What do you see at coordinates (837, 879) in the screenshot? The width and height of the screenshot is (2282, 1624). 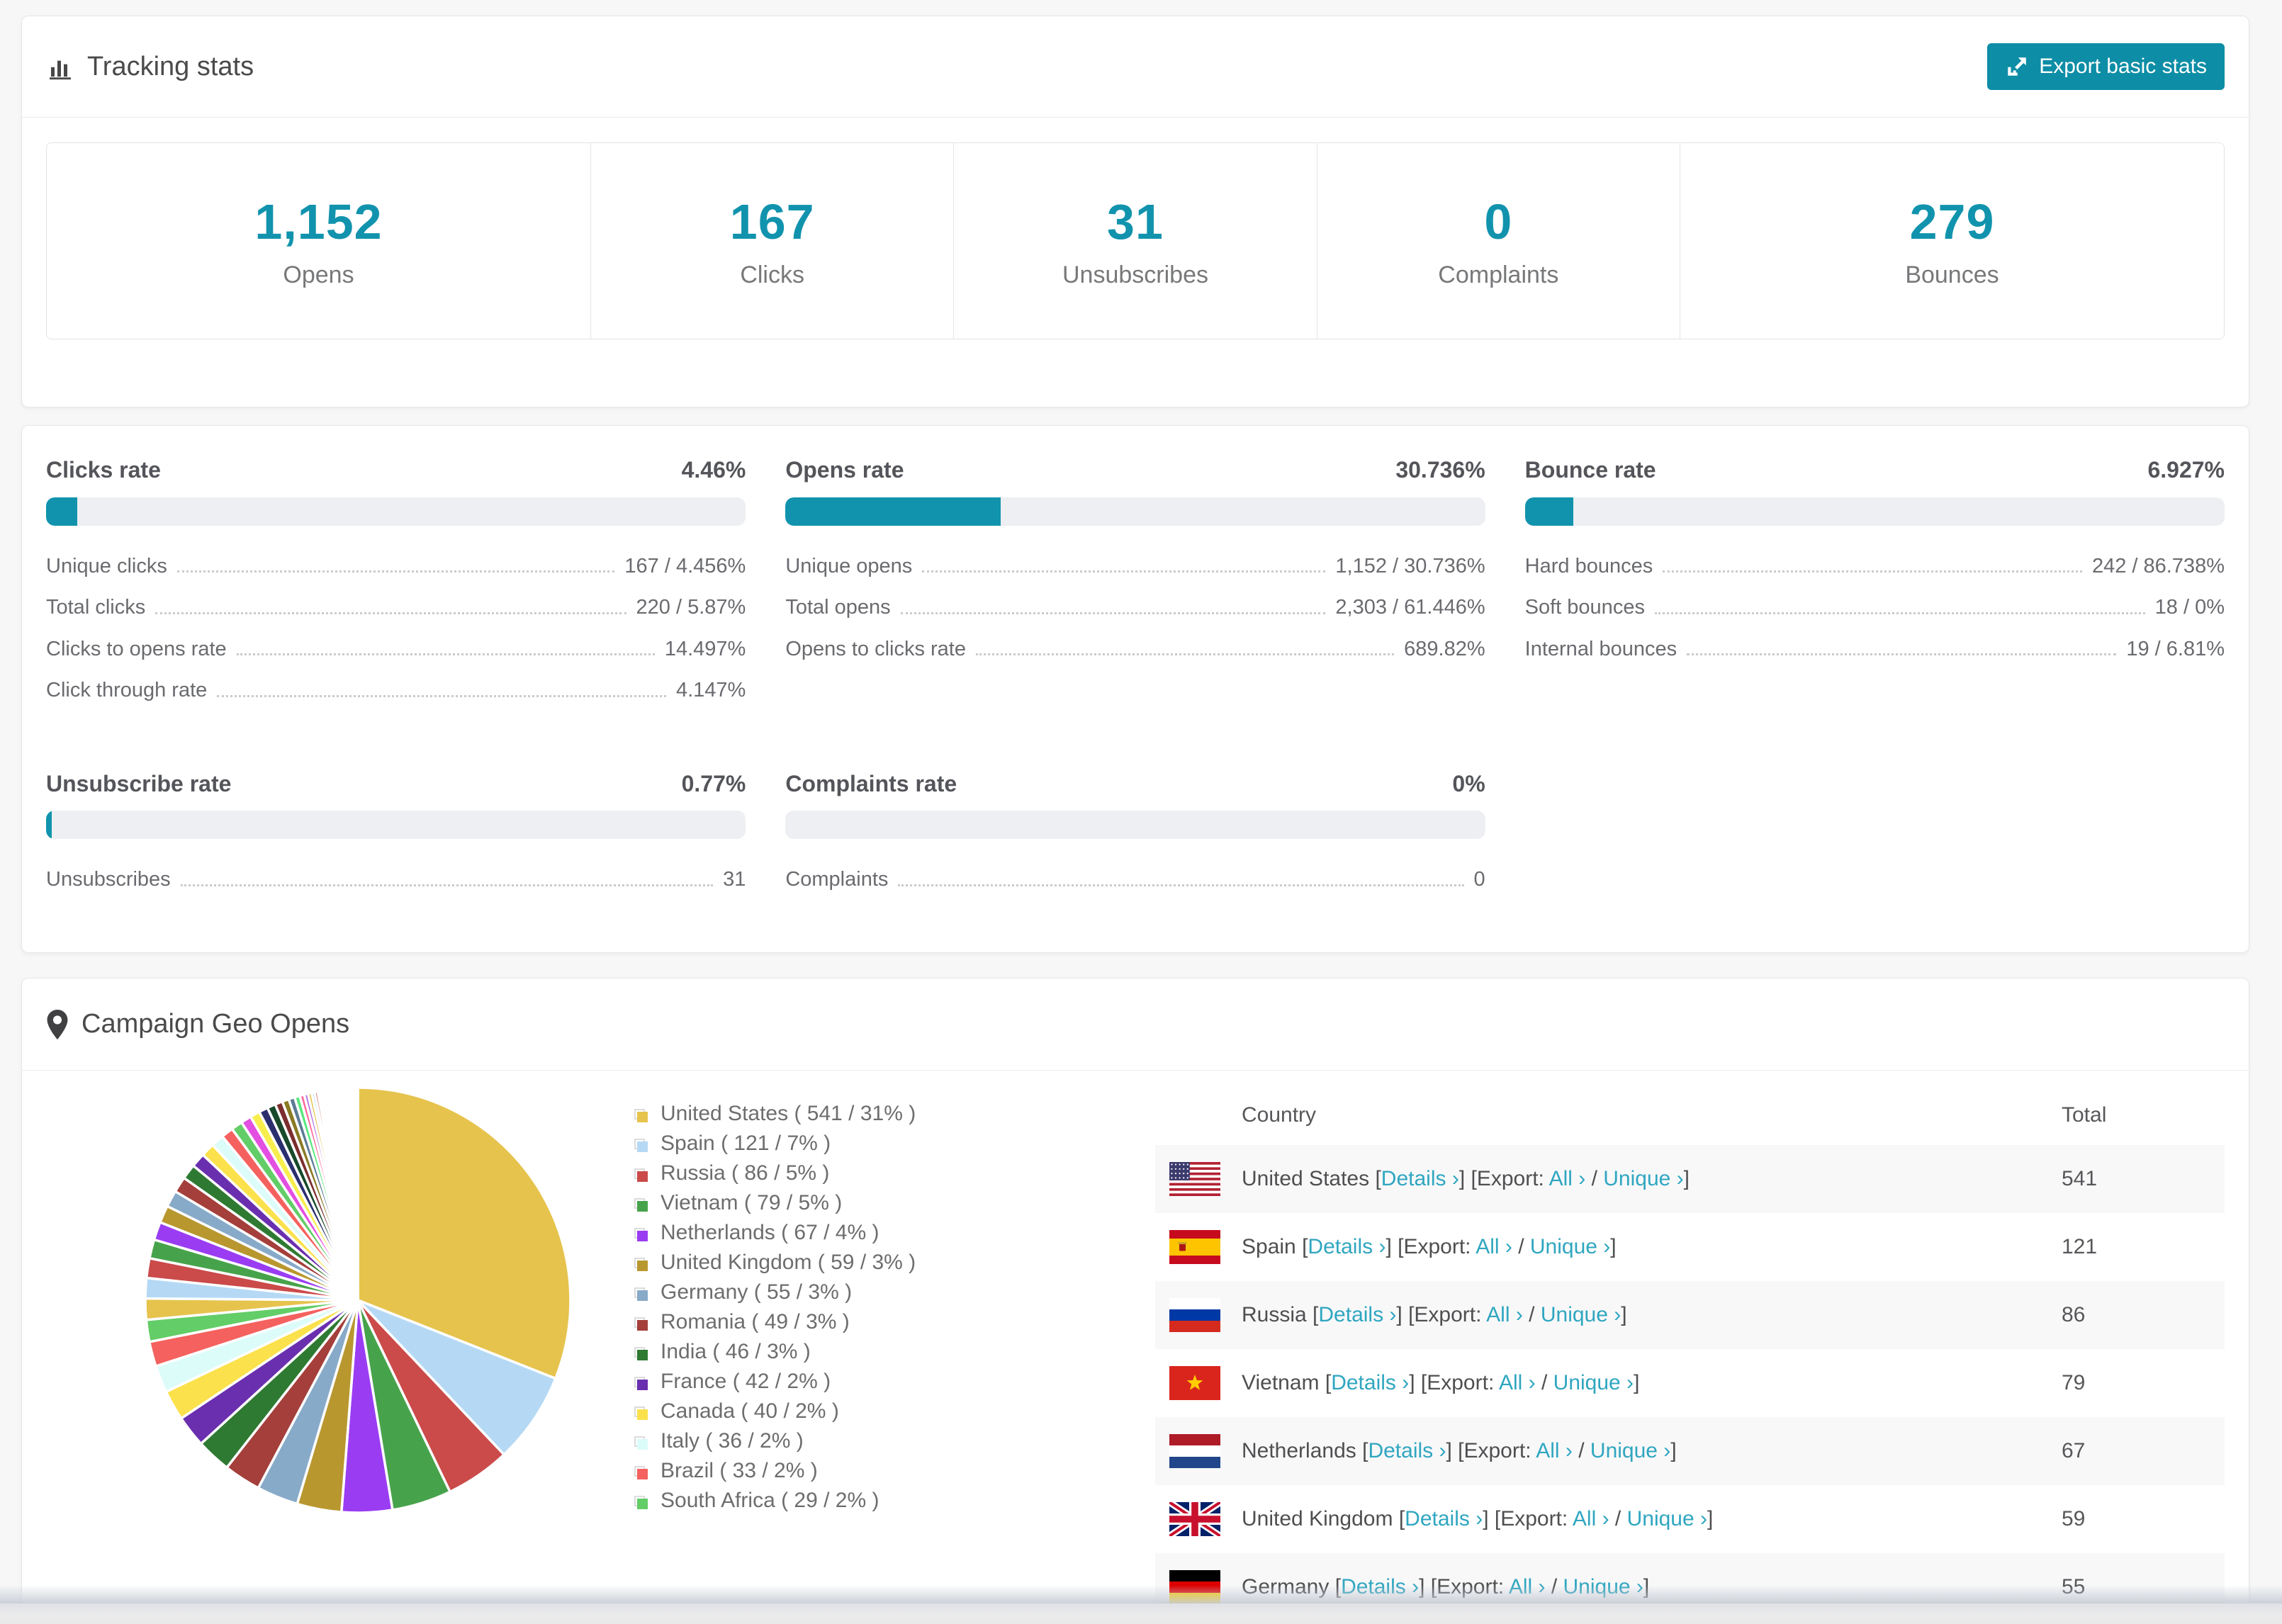 I see `rate-row-label: Complaints` at bounding box center [837, 879].